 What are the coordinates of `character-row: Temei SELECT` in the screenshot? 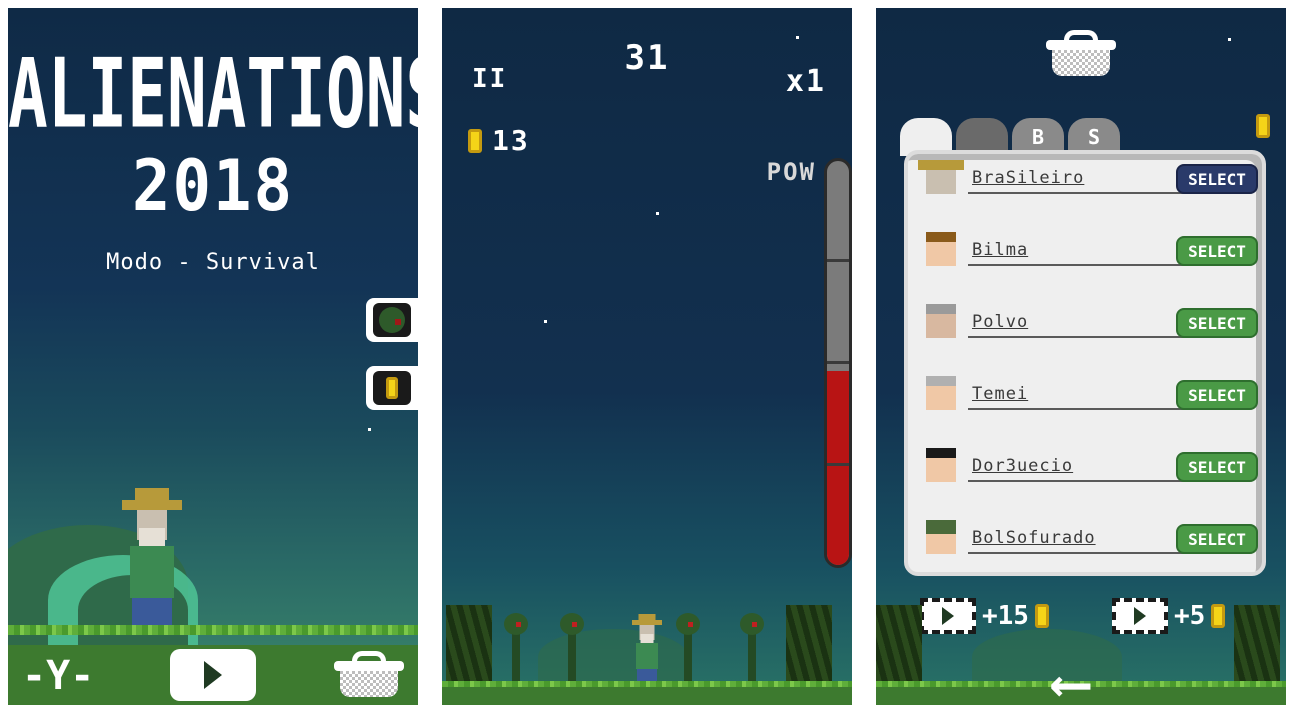 It's located at (1087, 399).